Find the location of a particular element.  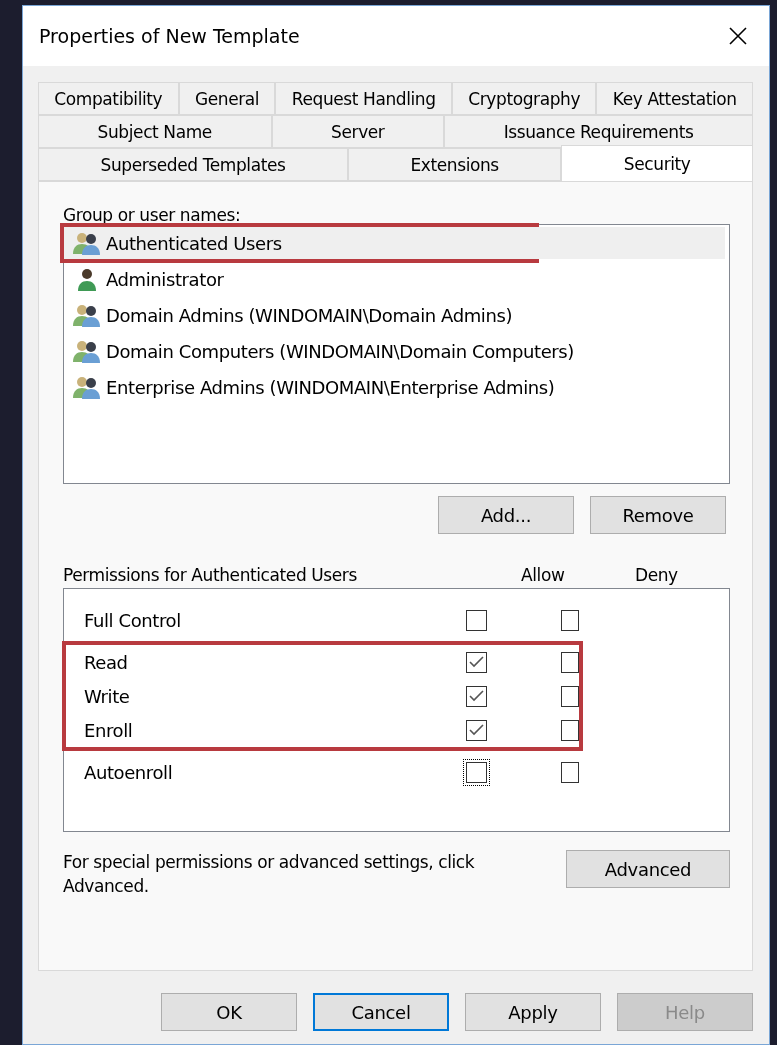

permission-name: Autoenroll is located at coordinates (129, 772).